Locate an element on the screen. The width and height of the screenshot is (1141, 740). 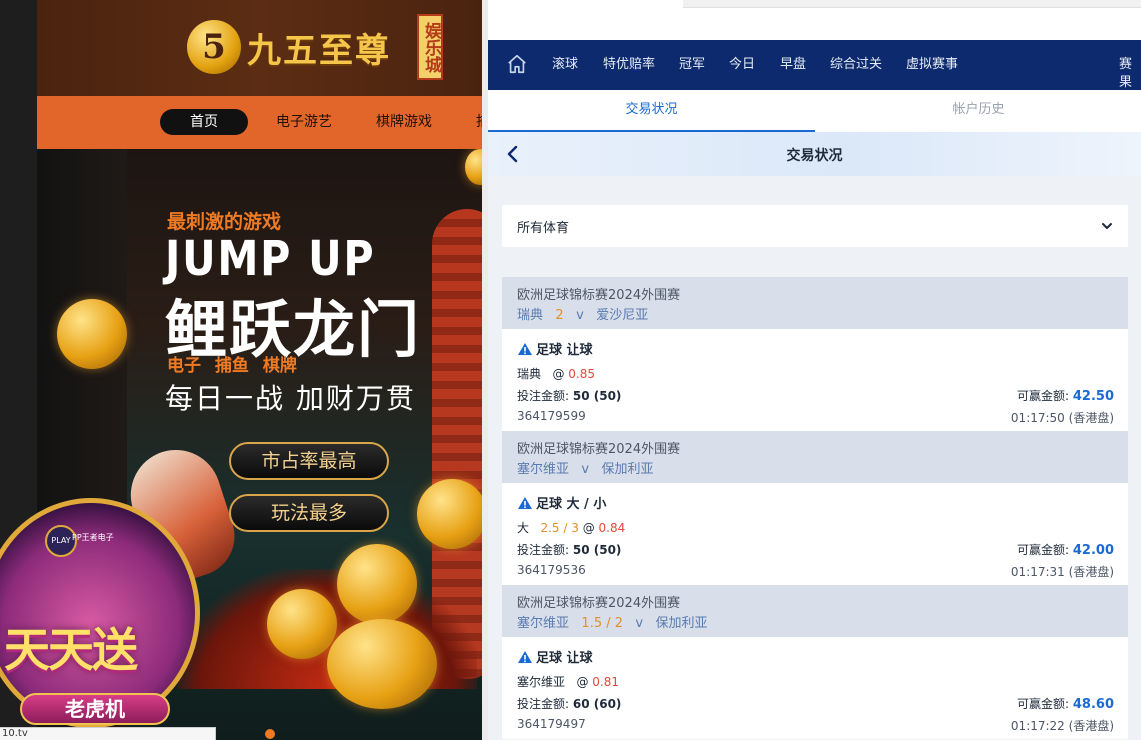
tab-account-history: 帐户历史 is located at coordinates (978, 111).